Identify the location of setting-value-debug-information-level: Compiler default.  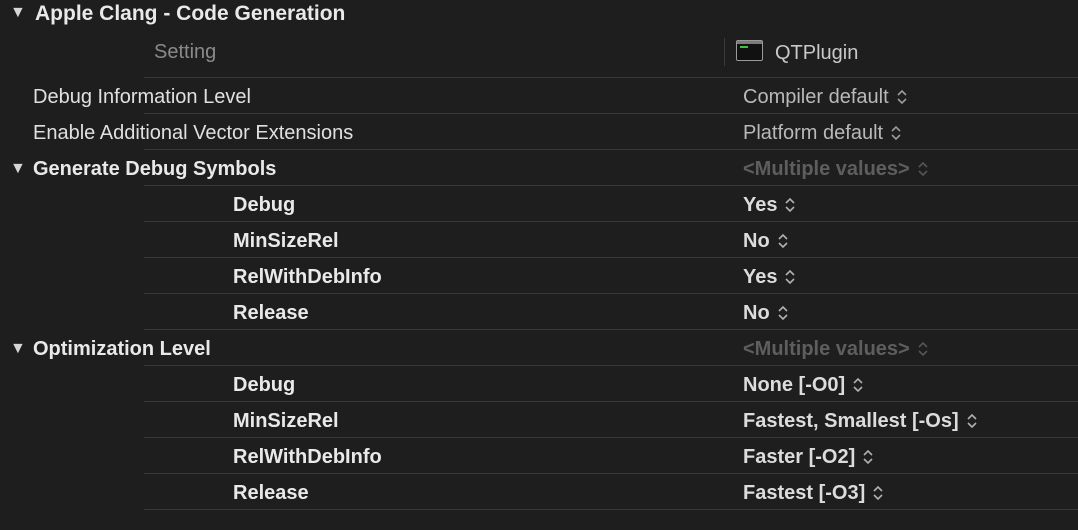
(825, 97).